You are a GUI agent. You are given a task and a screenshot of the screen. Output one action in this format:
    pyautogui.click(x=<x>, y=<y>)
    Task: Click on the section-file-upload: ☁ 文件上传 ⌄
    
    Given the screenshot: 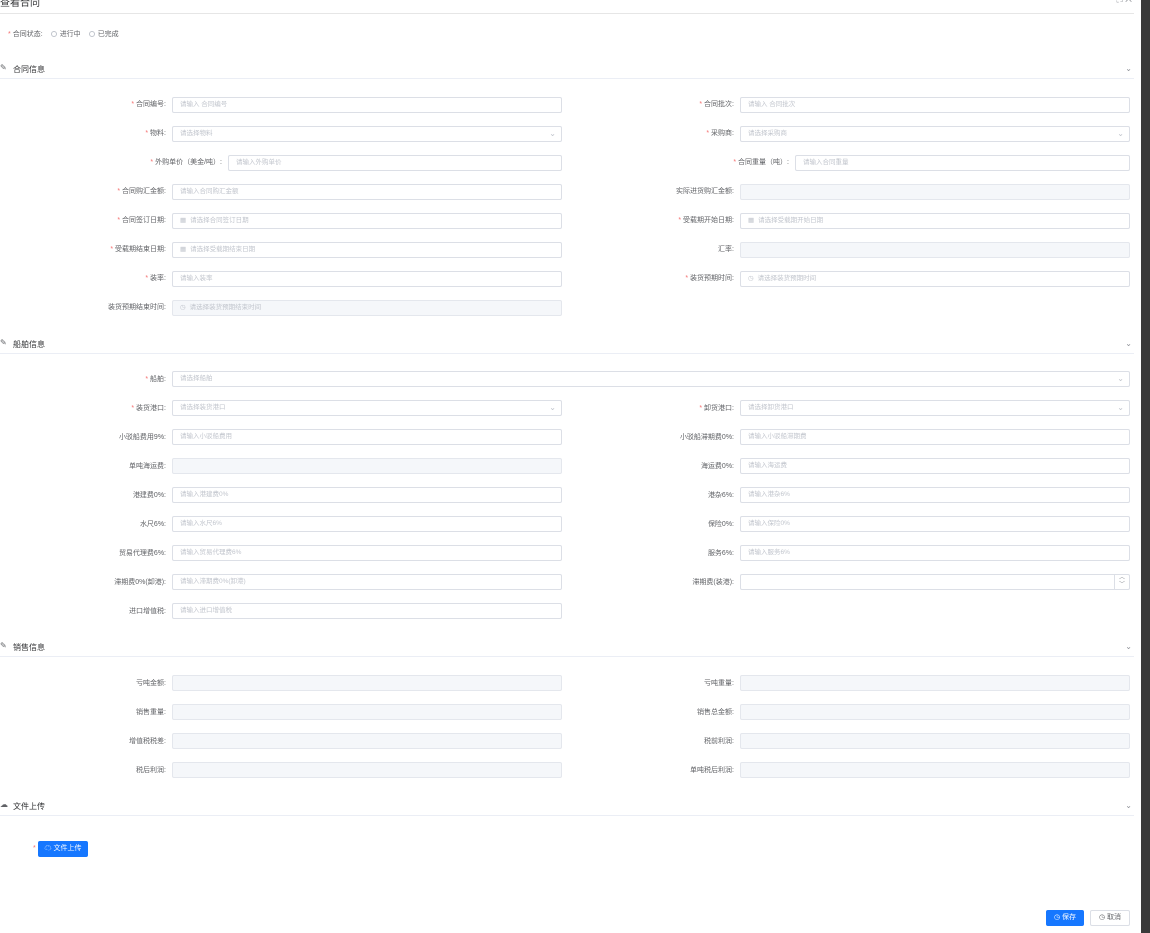 What is the action you would take?
    pyautogui.click(x=567, y=808)
    